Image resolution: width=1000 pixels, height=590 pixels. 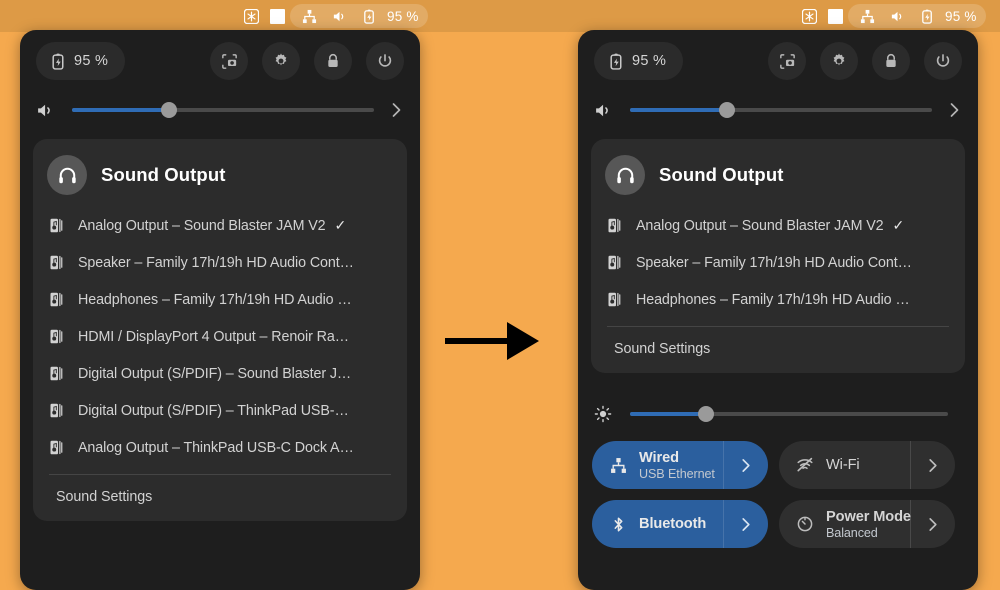 I want to click on tile-power-mode-label: Power Mode, so click(x=868, y=516).